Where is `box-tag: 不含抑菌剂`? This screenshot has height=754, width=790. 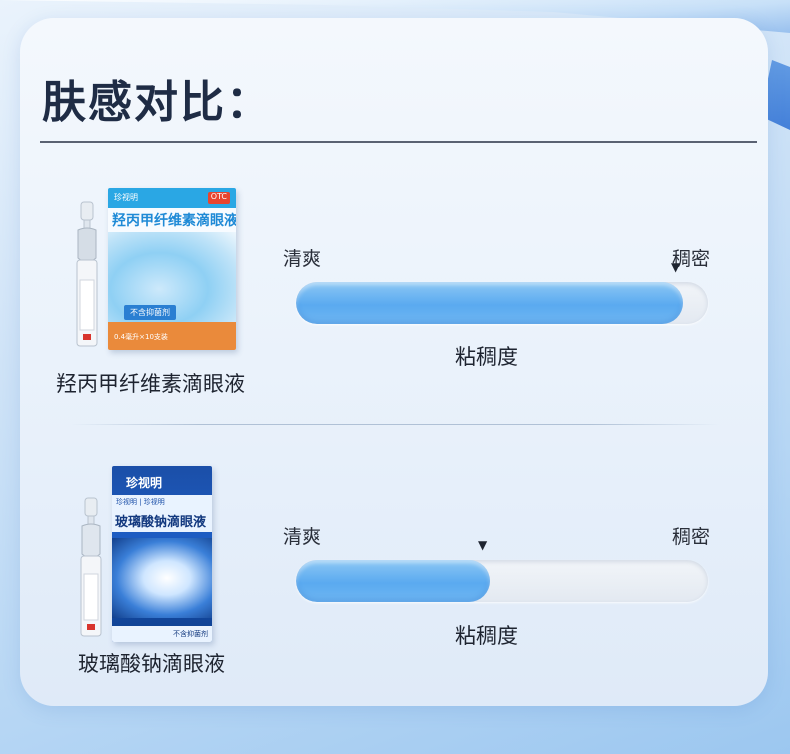 box-tag: 不含抑菌剂 is located at coordinates (150, 312).